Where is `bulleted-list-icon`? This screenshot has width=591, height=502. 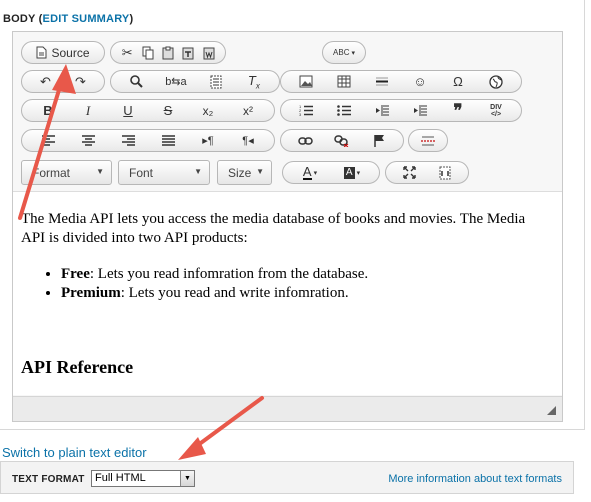 bulleted-list-icon is located at coordinates (344, 110).